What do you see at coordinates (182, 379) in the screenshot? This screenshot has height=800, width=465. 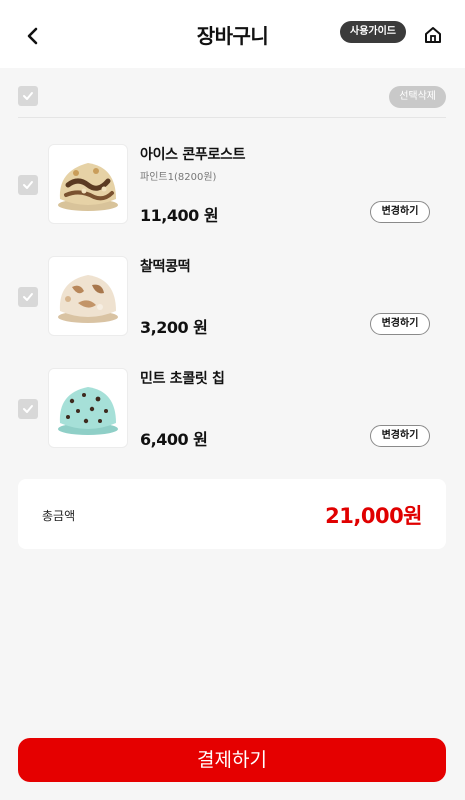 I see `item-name: 민트 초콜릿 칩` at bounding box center [182, 379].